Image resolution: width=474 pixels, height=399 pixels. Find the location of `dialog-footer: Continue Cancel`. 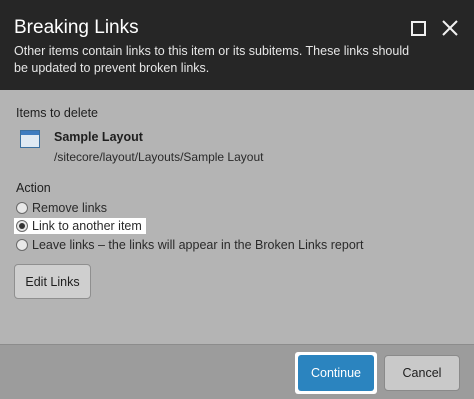

dialog-footer: Continue Cancel is located at coordinates (237, 371).